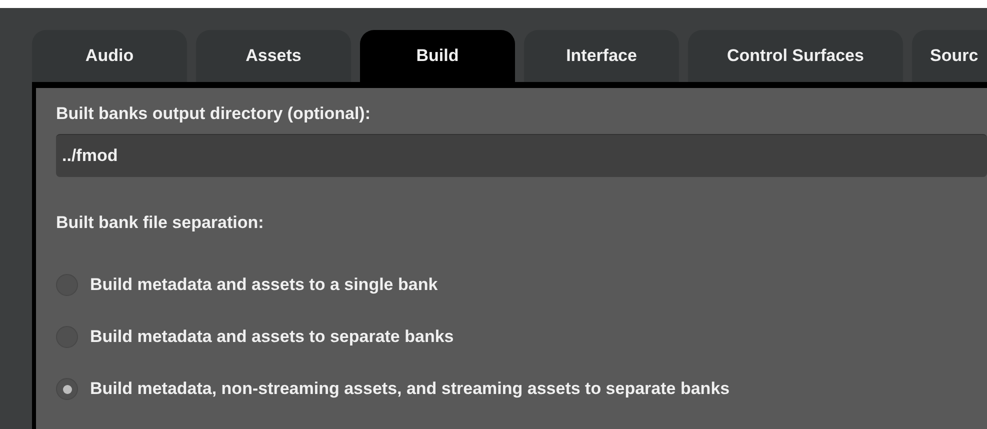 The image size is (987, 429). What do you see at coordinates (109, 56) in the screenshot?
I see `tab: Audio` at bounding box center [109, 56].